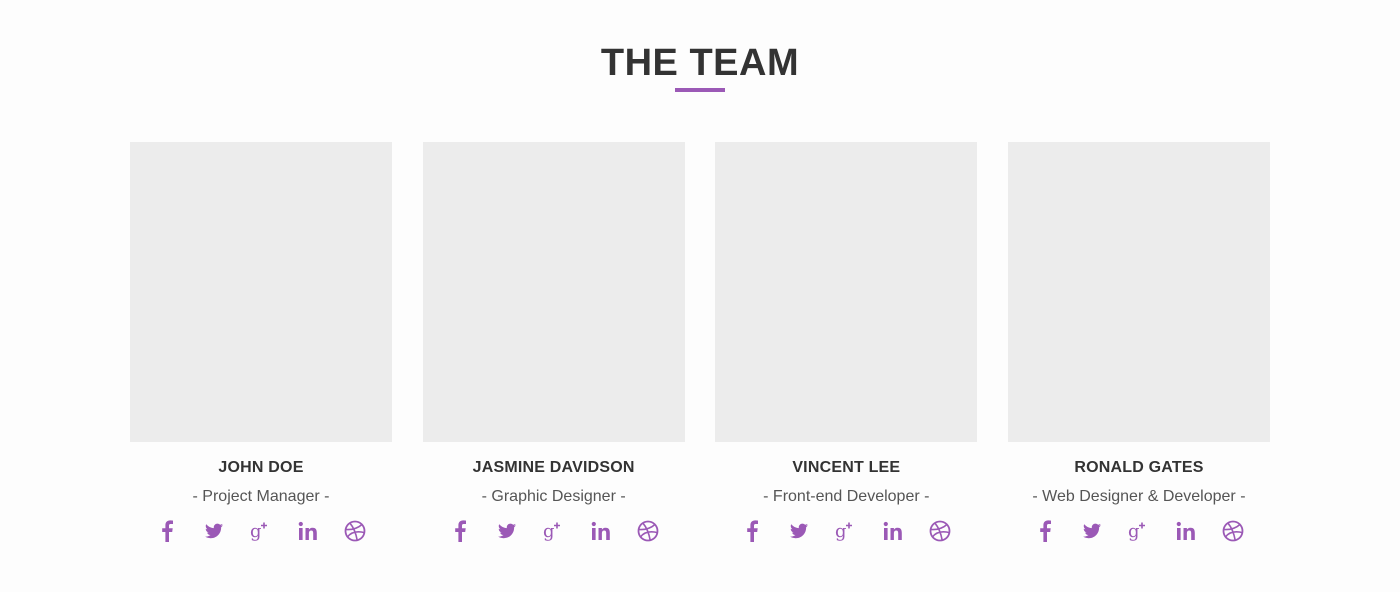  What do you see at coordinates (700, 63) in the screenshot?
I see `section-title: THE TEAM` at bounding box center [700, 63].